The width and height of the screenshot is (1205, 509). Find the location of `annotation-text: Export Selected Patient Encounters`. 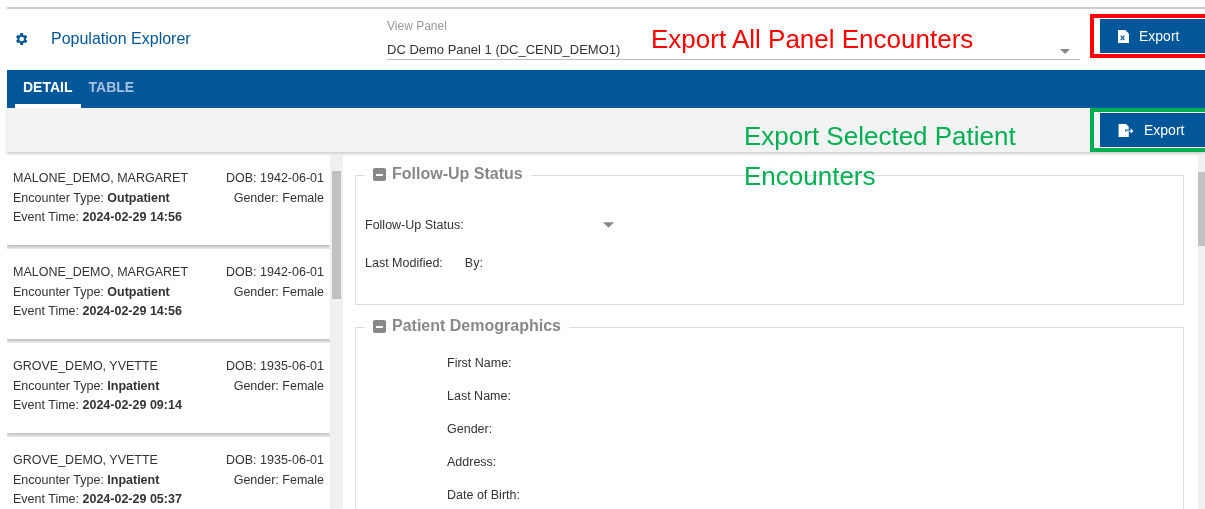

annotation-text: Export Selected Patient Encounters is located at coordinates (880, 156).